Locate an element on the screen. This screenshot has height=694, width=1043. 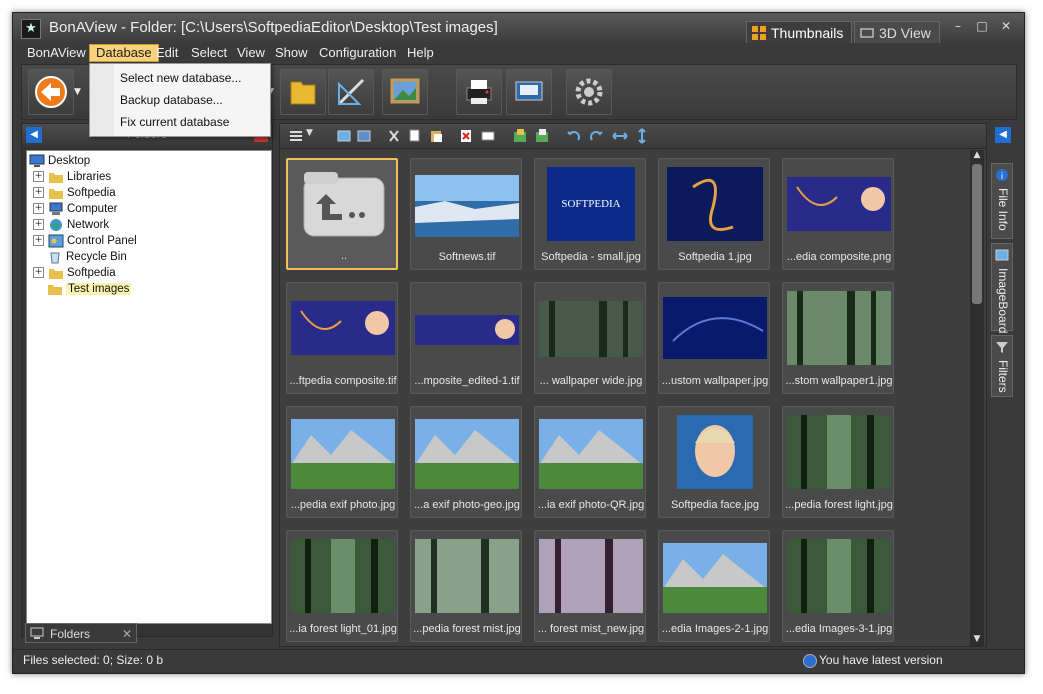
print-button is located at coordinates (479, 92).